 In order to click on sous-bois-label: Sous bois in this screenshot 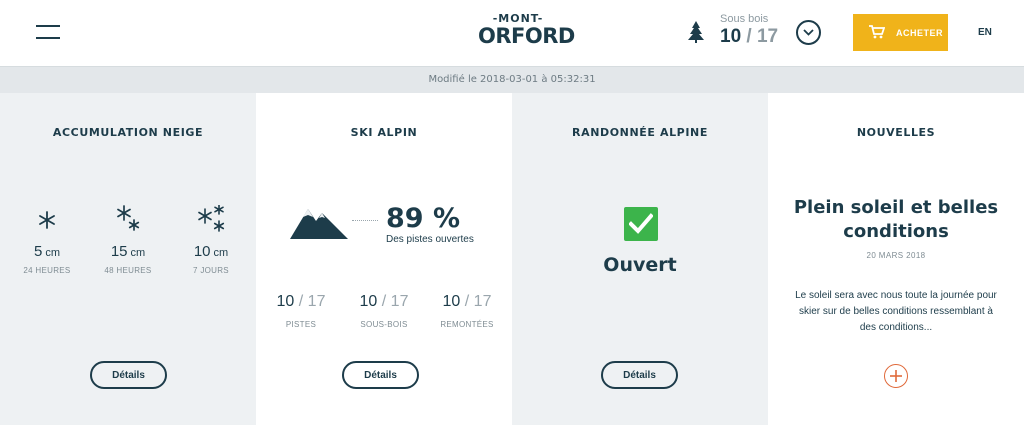, I will do `click(744, 19)`.